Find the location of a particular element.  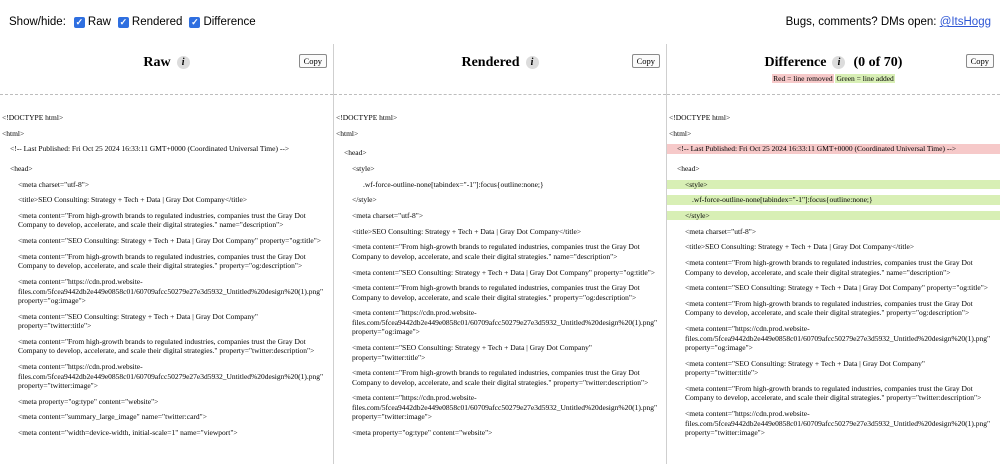

raw-title: Raw i is located at coordinates (166, 63).